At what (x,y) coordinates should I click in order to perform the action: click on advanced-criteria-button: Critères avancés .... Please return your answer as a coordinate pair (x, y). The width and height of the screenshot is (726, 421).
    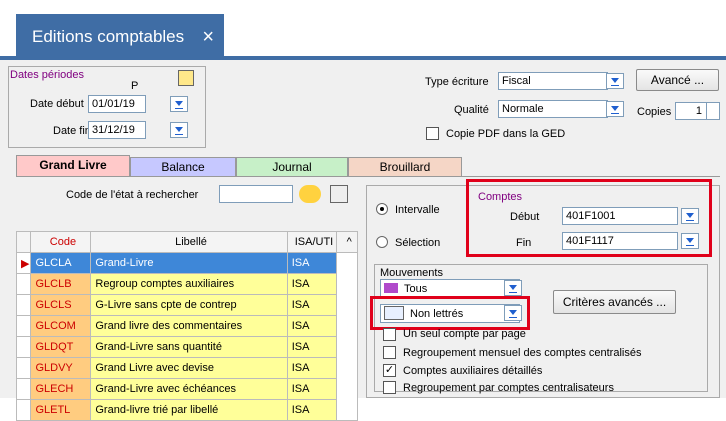
    Looking at the image, I should click on (614, 302).